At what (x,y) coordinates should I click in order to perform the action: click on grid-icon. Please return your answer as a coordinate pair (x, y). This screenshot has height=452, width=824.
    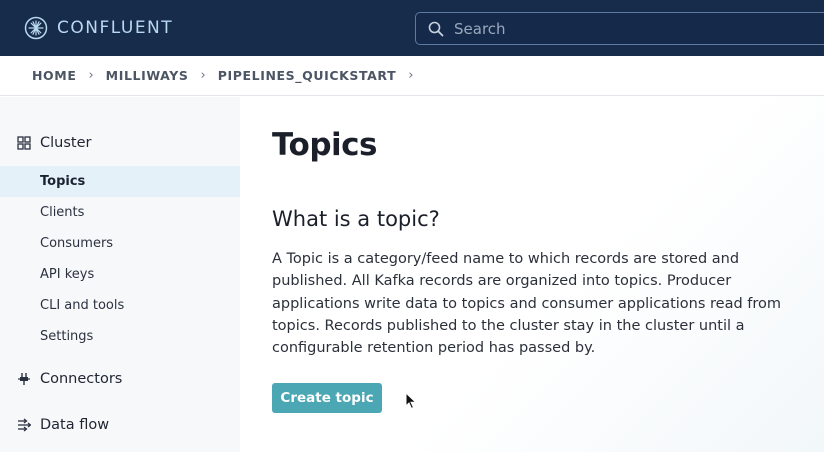
    Looking at the image, I should click on (24, 143).